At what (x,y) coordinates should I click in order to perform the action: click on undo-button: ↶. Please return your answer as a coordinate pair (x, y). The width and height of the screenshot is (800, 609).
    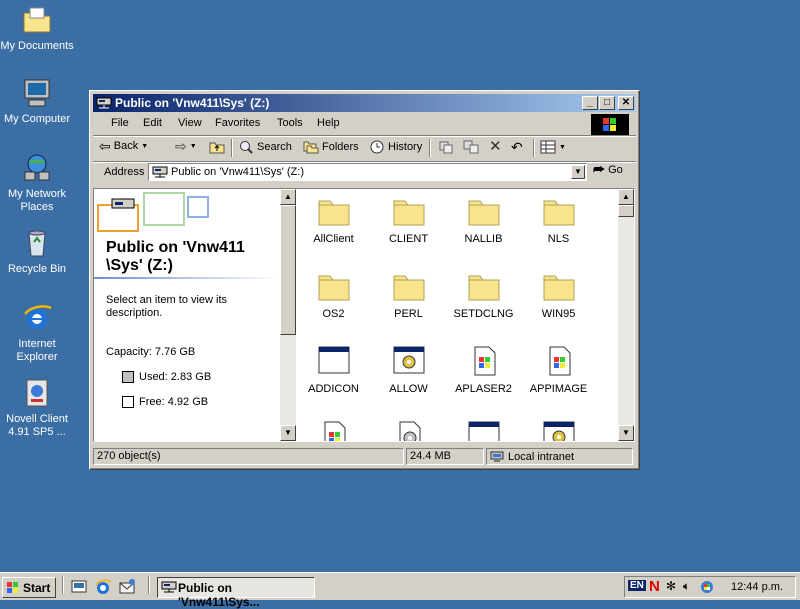
    Looking at the image, I should click on (517, 147).